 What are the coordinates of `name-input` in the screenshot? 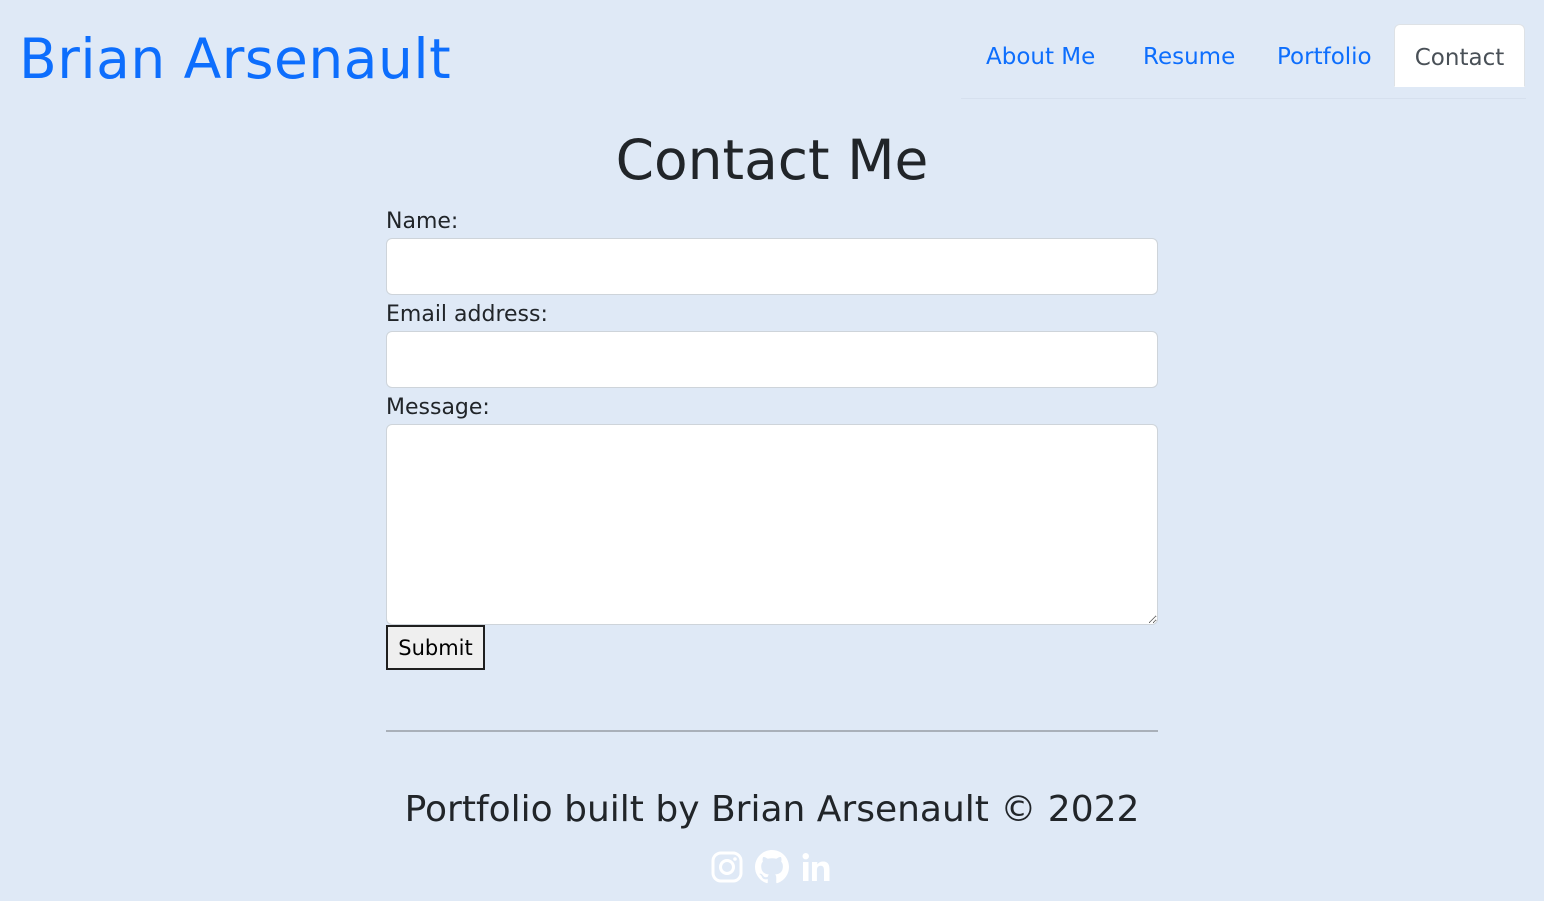 It's located at (772, 266).